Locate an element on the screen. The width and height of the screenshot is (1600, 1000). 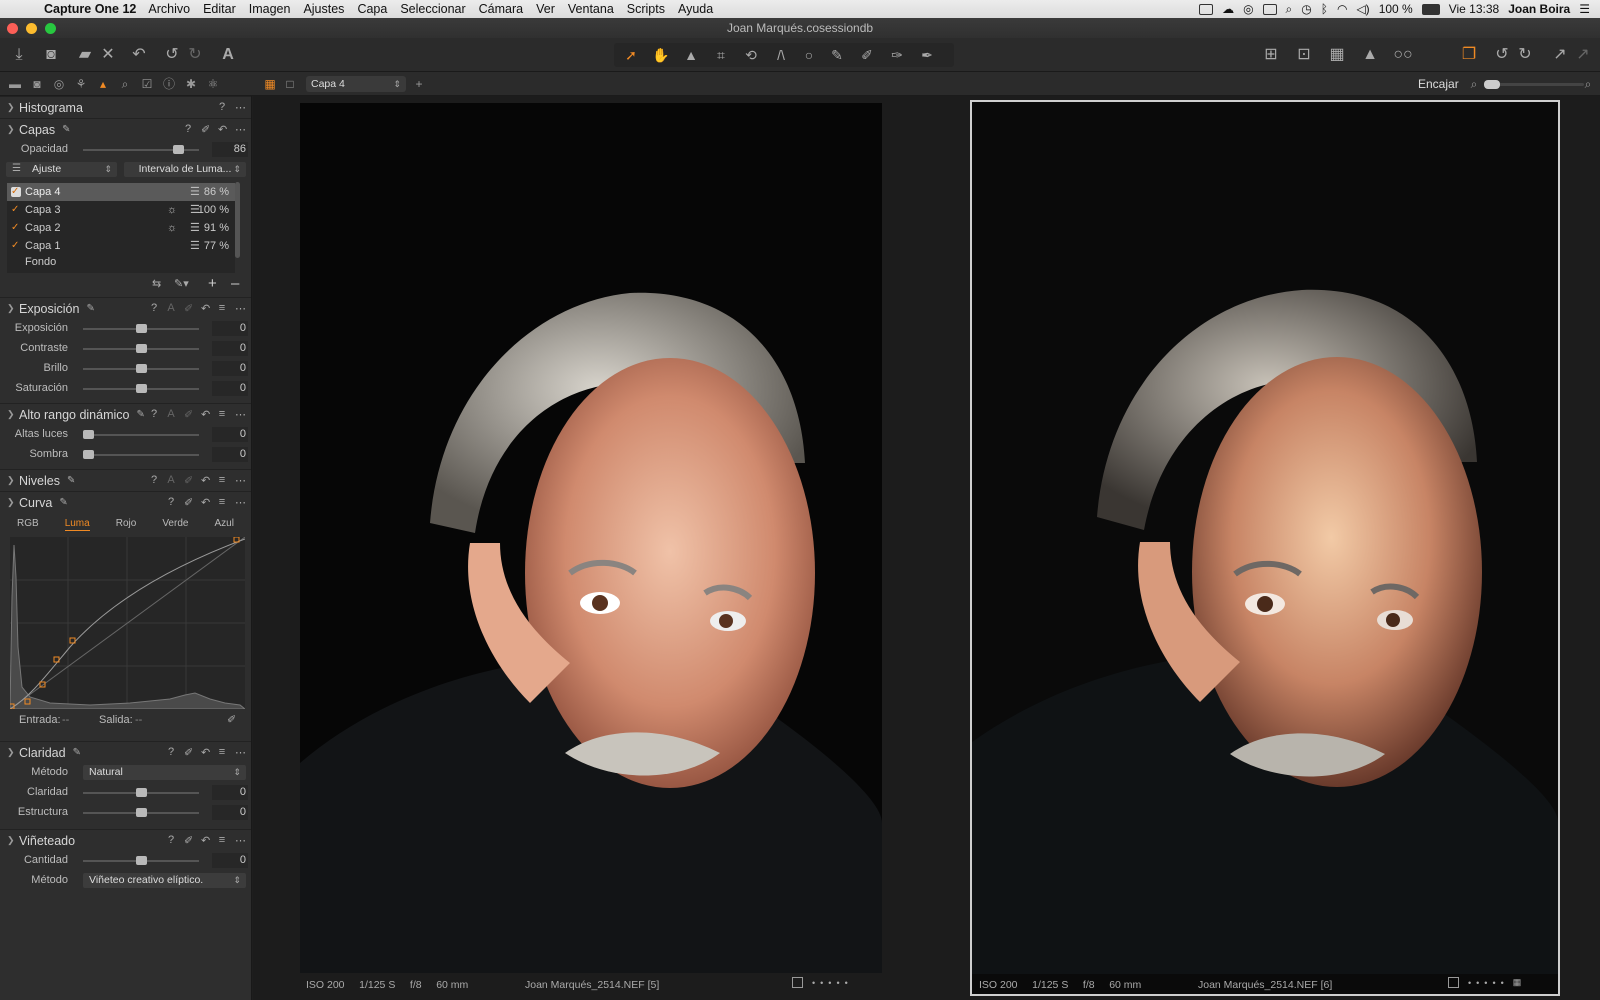
menu-archivo: Archivo is located at coordinates (169, 9).